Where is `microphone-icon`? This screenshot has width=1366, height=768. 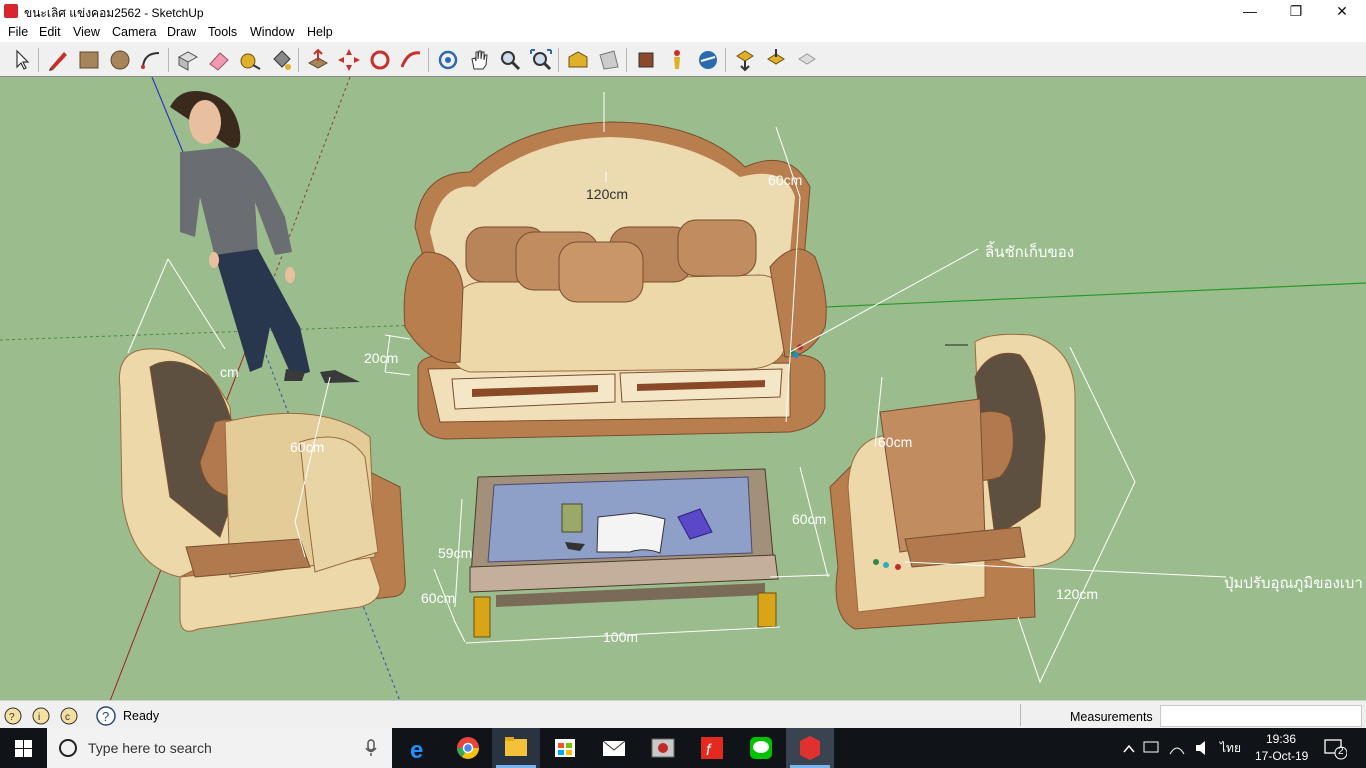 microphone-icon is located at coordinates (371, 748).